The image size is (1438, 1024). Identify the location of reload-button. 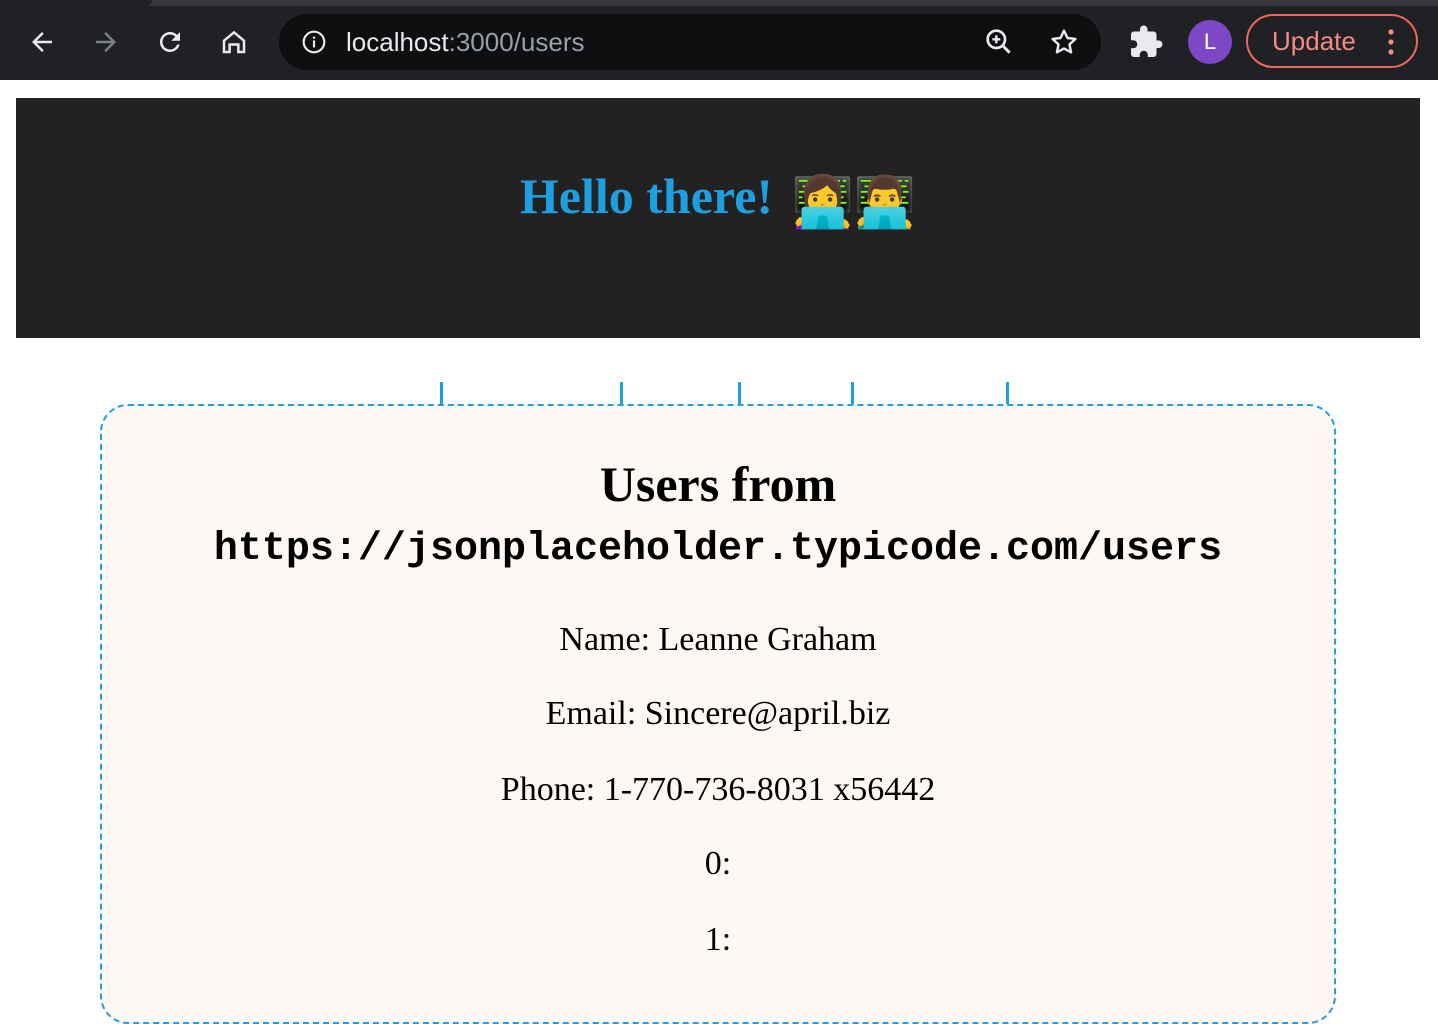
(170, 42).